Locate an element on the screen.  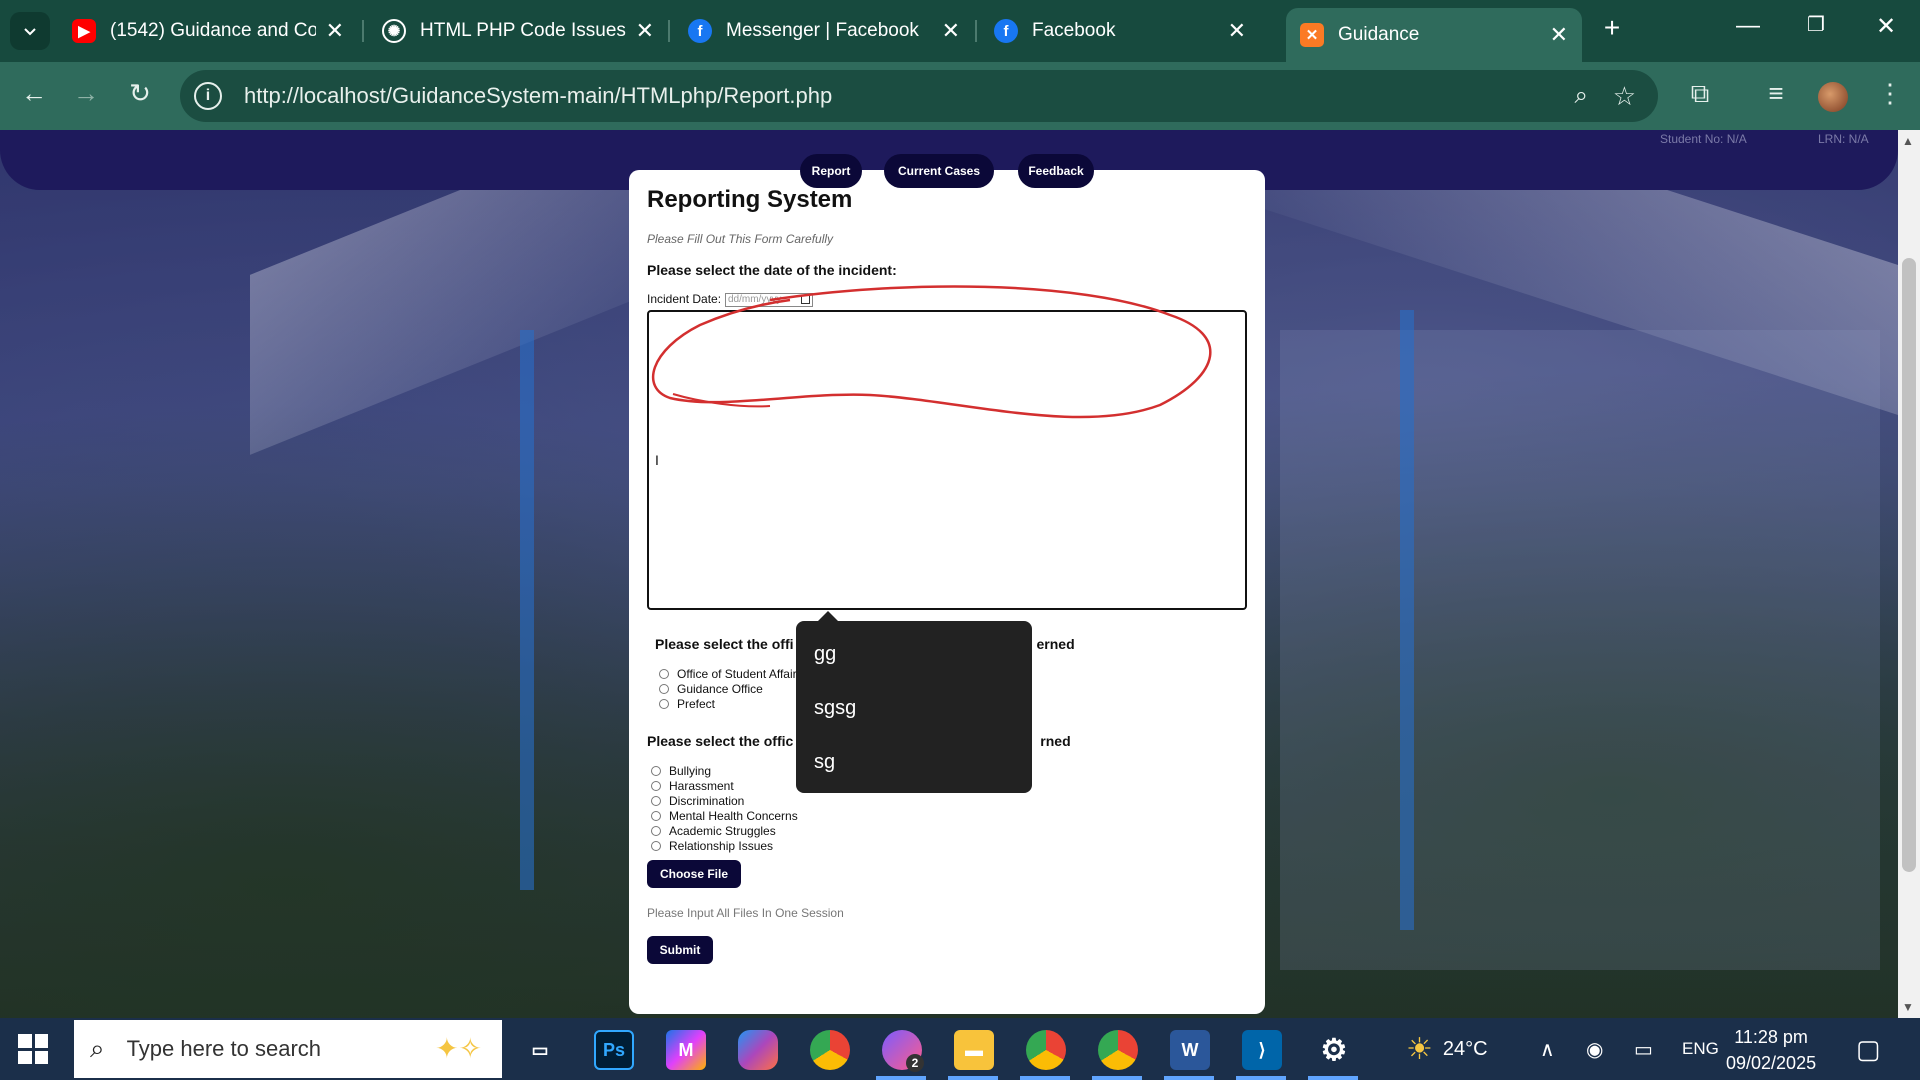
autocomplete-option: sgsg is located at coordinates (835, 708).